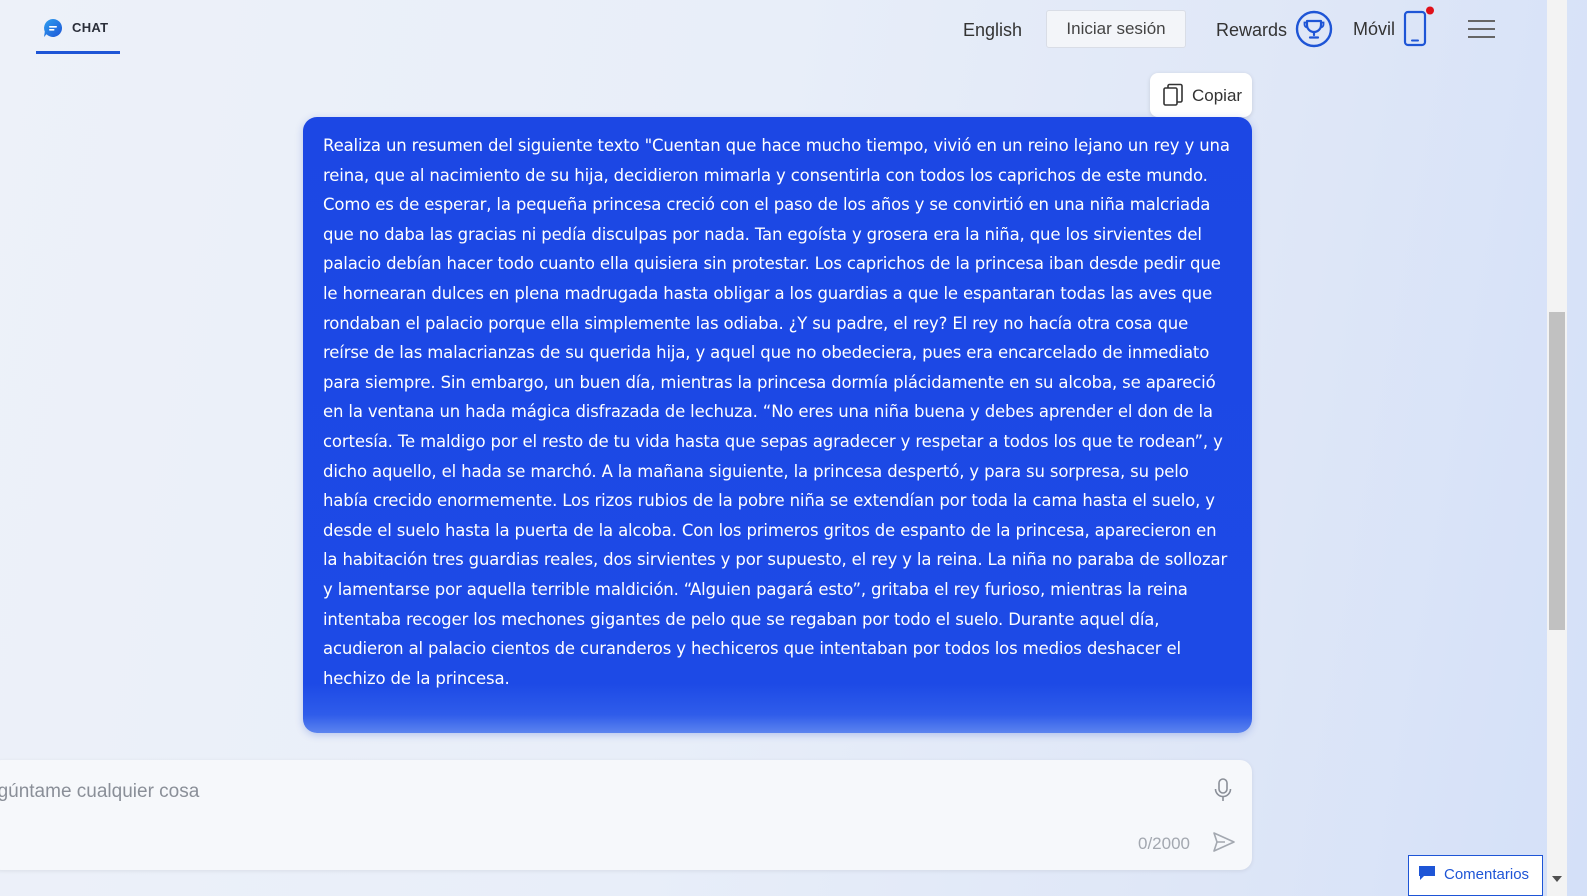  What do you see at coordinates (585, 792) in the screenshot?
I see `message-input` at bounding box center [585, 792].